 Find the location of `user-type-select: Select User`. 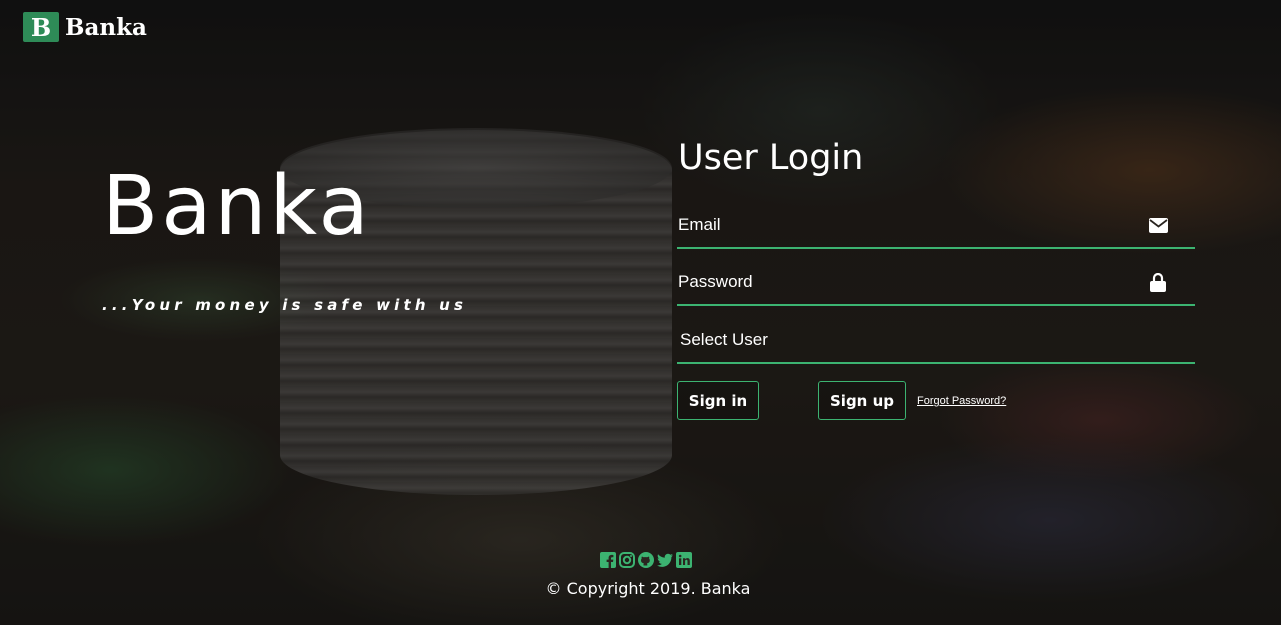

user-type-select: Select User is located at coordinates (936, 341).